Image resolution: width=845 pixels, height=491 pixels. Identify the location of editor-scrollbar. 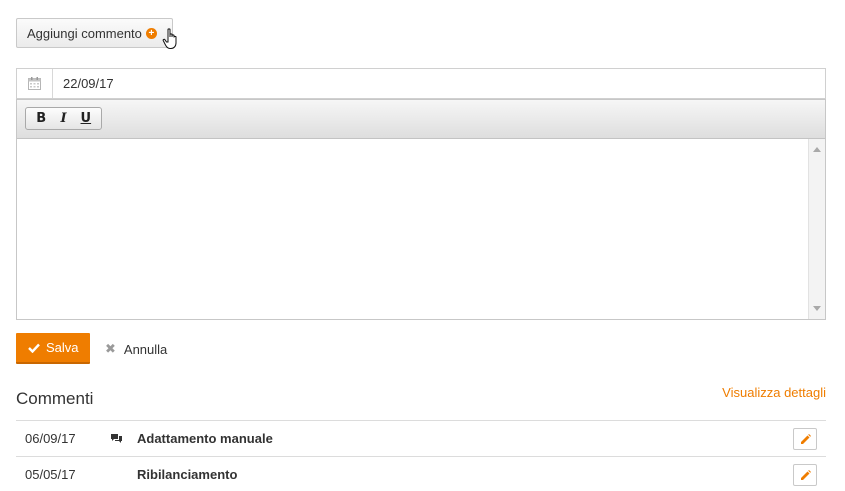
(816, 229).